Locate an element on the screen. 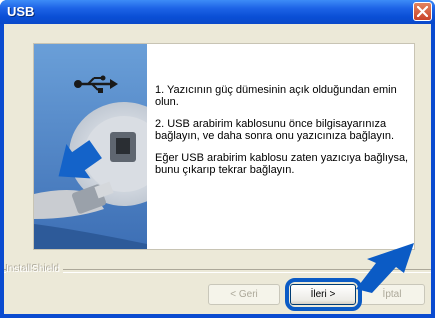 The width and height of the screenshot is (435, 318). window-title: USB is located at coordinates (21, 11).